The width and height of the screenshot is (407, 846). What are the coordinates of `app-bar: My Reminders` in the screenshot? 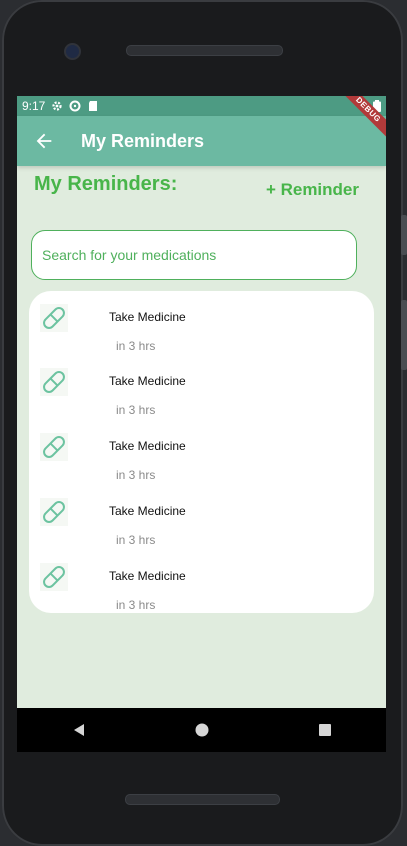 It's located at (201, 141).